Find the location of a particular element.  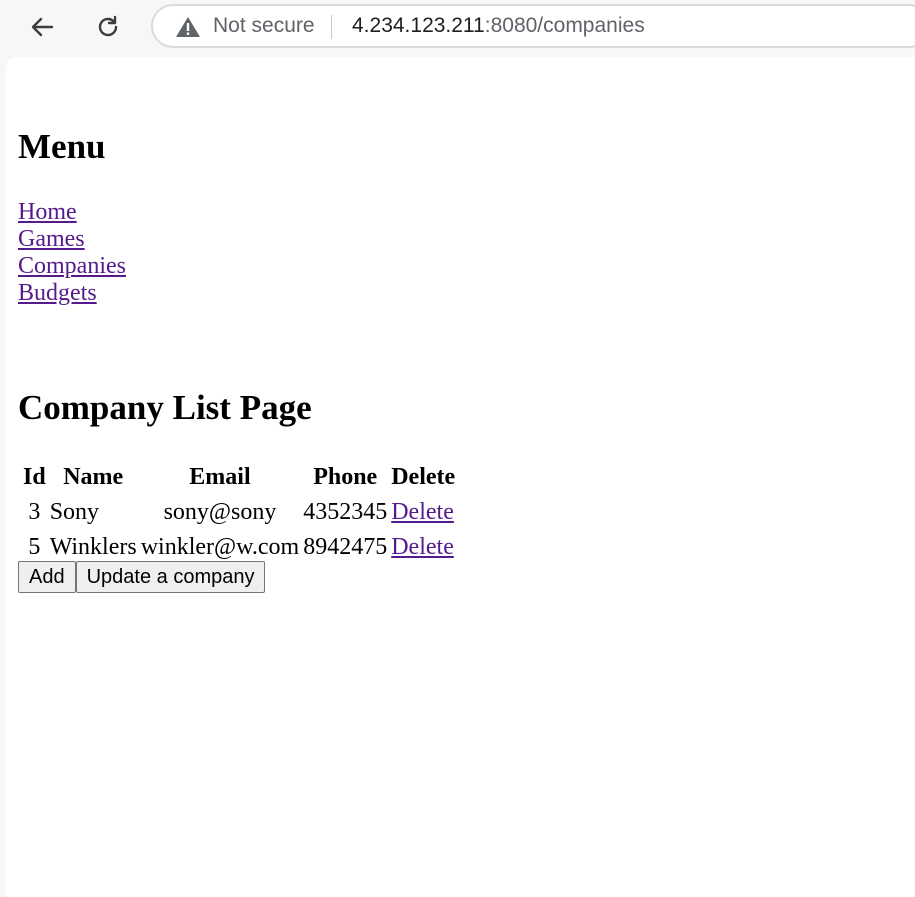

cell-phone: 8942475 is located at coordinates (345, 546).